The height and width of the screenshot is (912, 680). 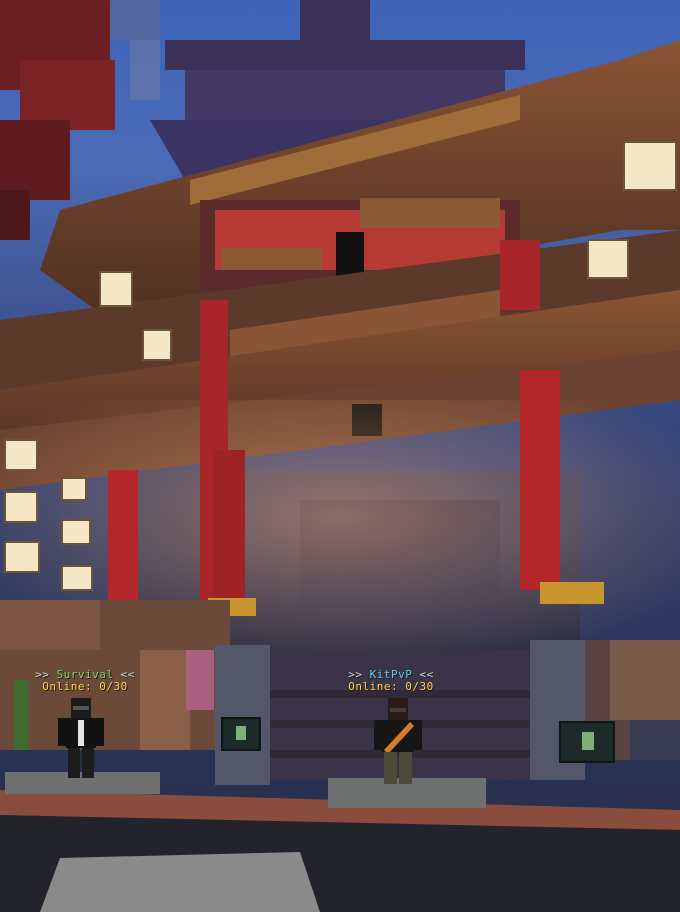 What do you see at coordinates (85, 686) in the screenshot?
I see `survival-online-count: Online: 0/30` at bounding box center [85, 686].